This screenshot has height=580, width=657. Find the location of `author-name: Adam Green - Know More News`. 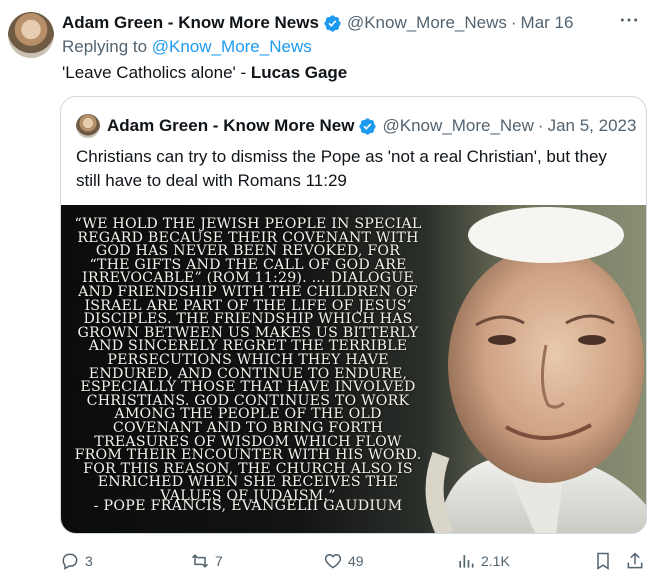

author-name: Adam Green - Know More News is located at coordinates (190, 23).